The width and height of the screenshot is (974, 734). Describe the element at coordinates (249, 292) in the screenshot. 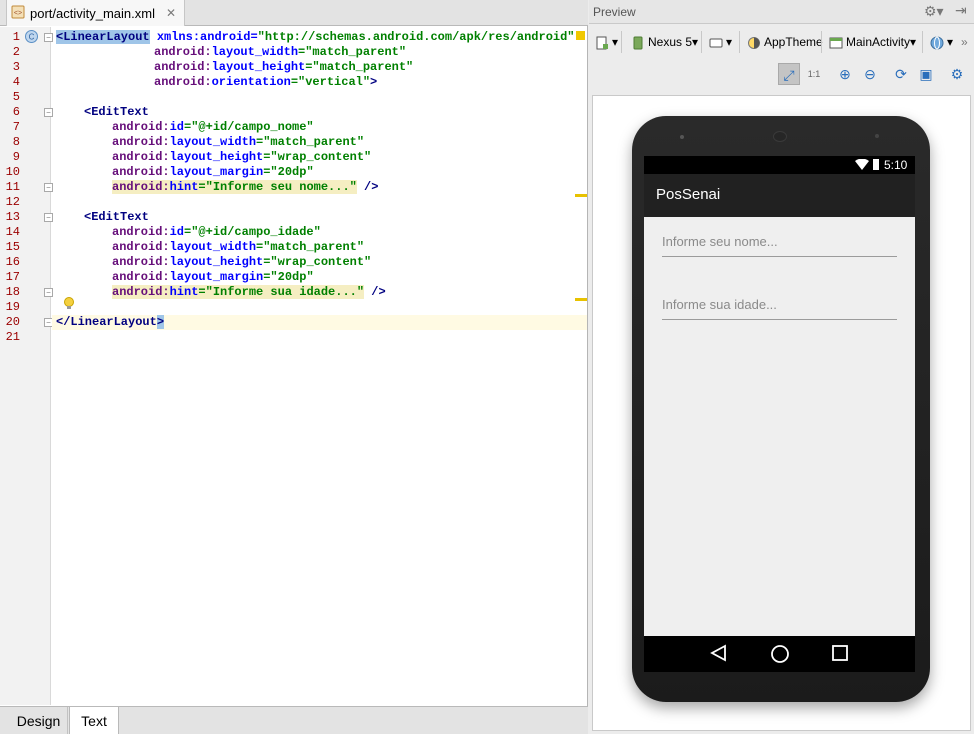

I see `code-line-18: android:hint="Informe sua idade..." />` at that location.